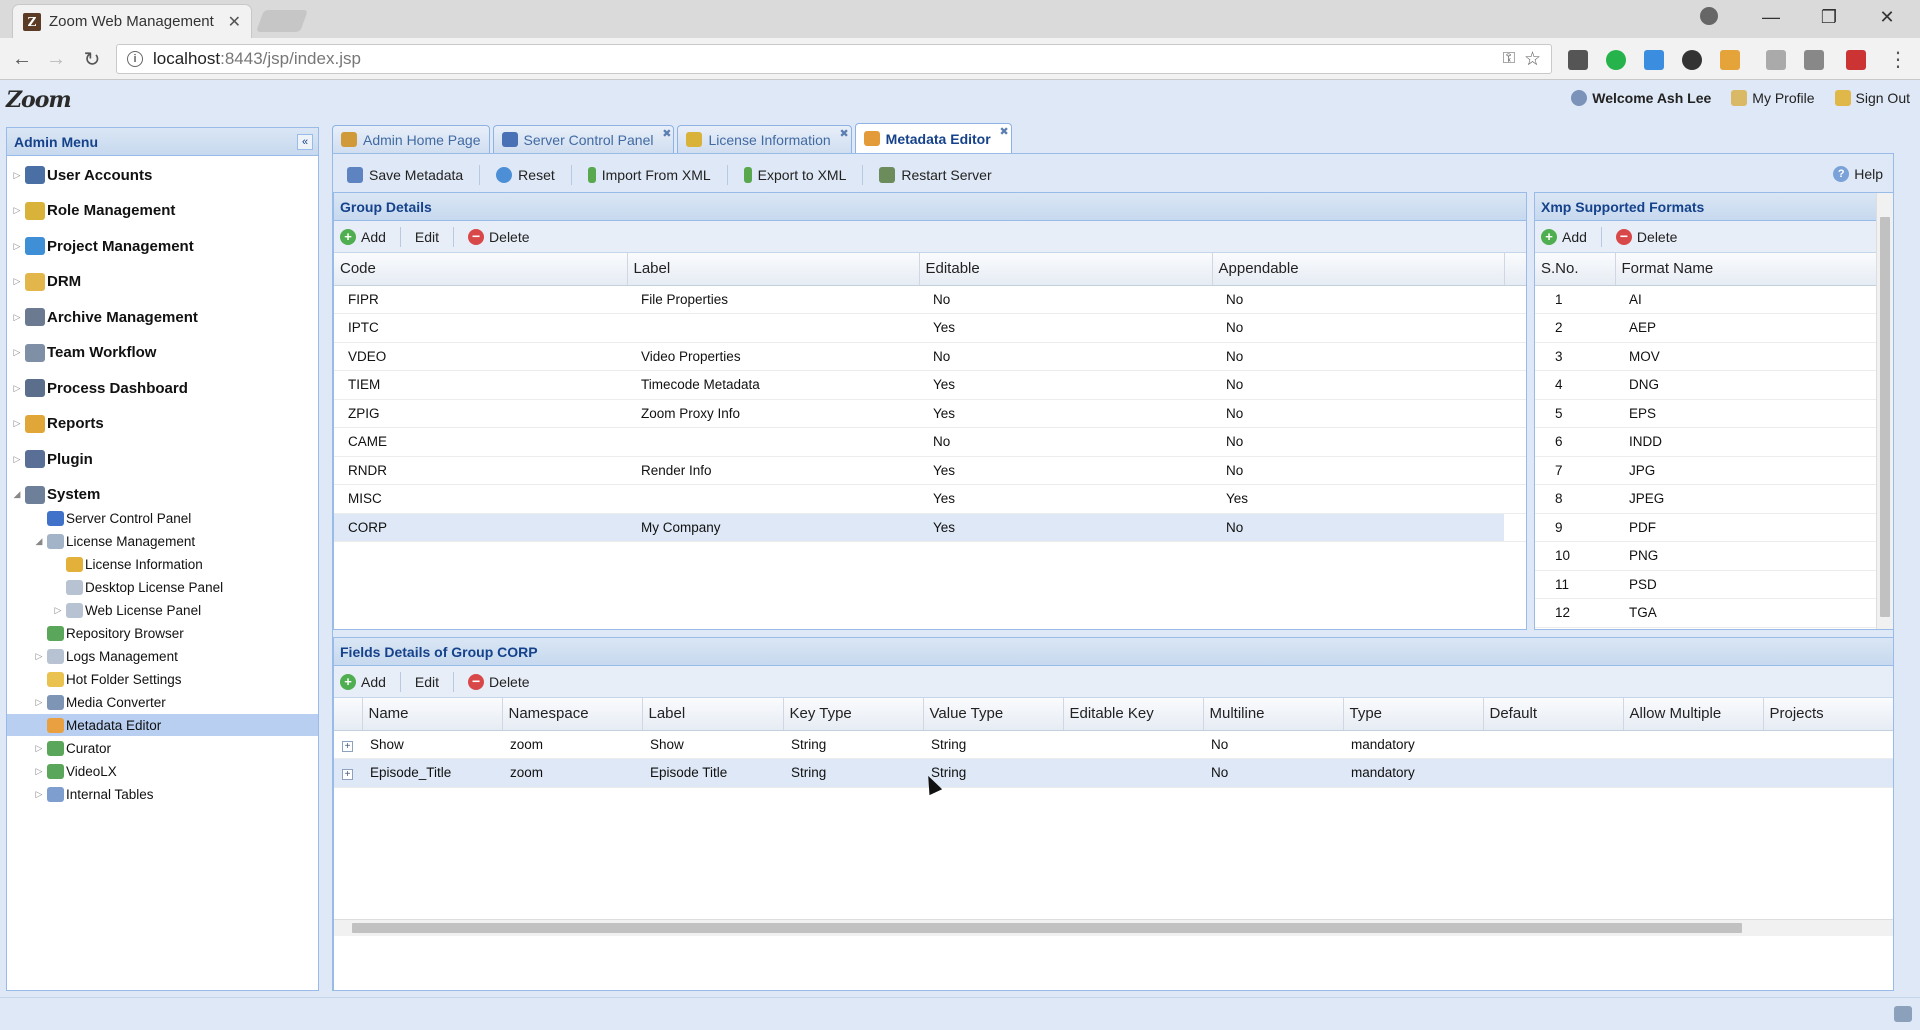  What do you see at coordinates (1413, 714) in the screenshot?
I see `column-header: Type` at bounding box center [1413, 714].